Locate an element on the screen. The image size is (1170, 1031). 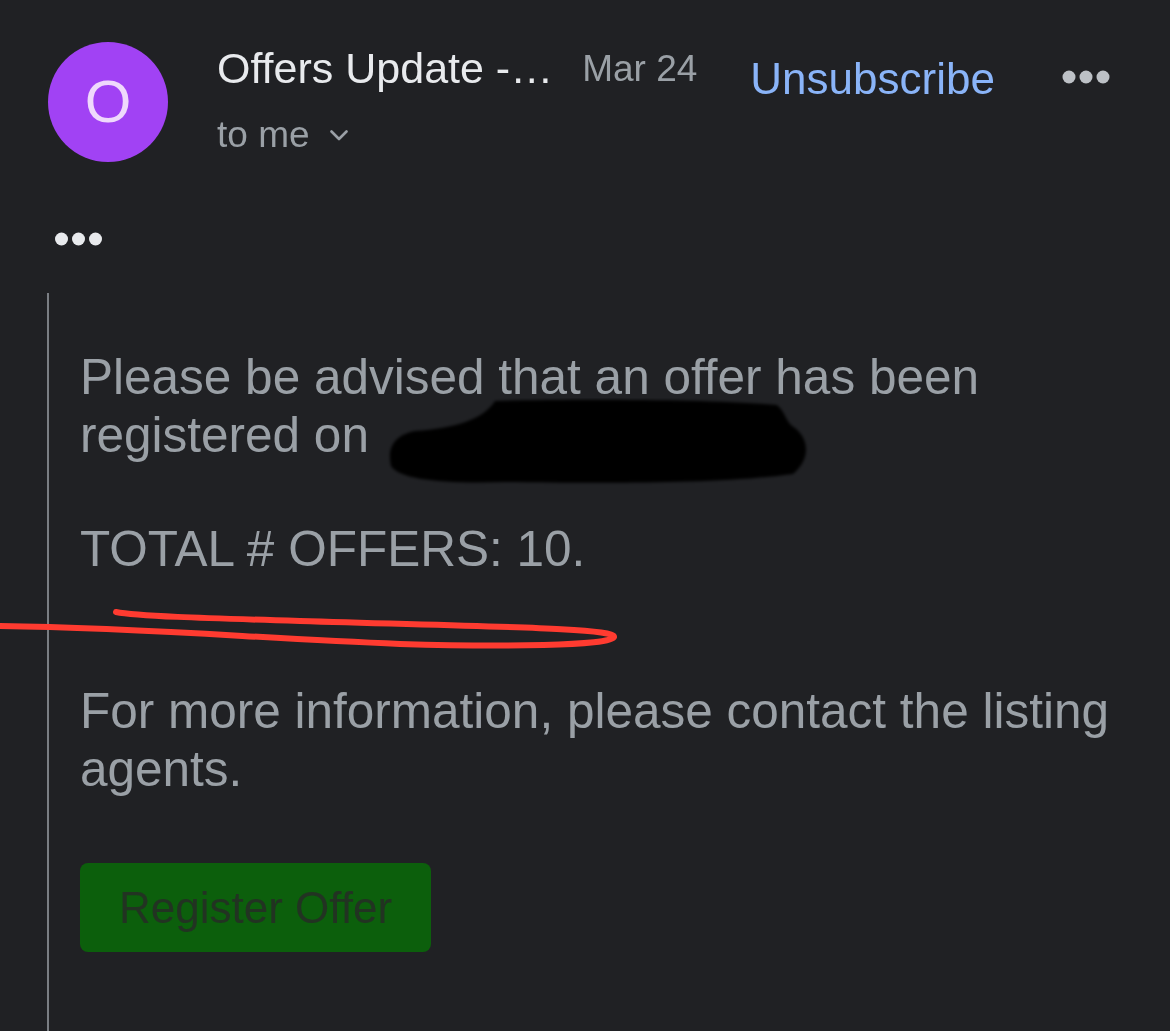
message-paragraph: Please be advised that an offer has been registered on is located at coordinates (530, 406).